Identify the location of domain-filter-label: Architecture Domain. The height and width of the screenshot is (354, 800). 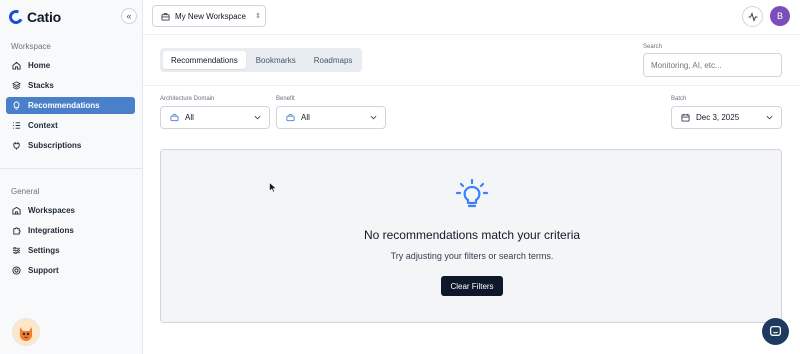
(187, 99).